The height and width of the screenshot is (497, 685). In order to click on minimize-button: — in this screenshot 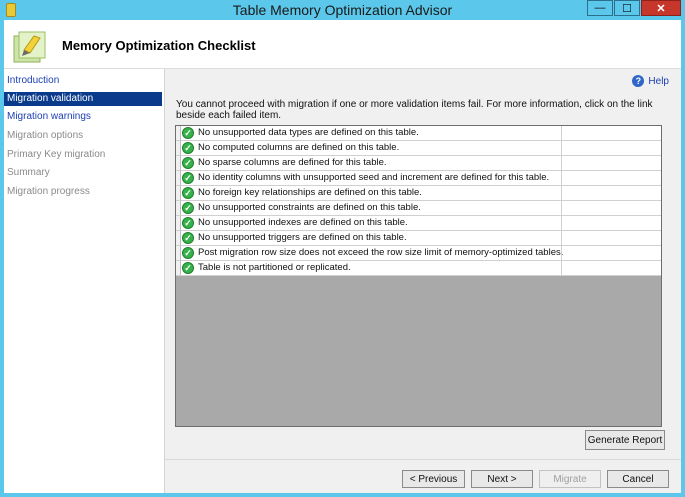, I will do `click(600, 8)`.